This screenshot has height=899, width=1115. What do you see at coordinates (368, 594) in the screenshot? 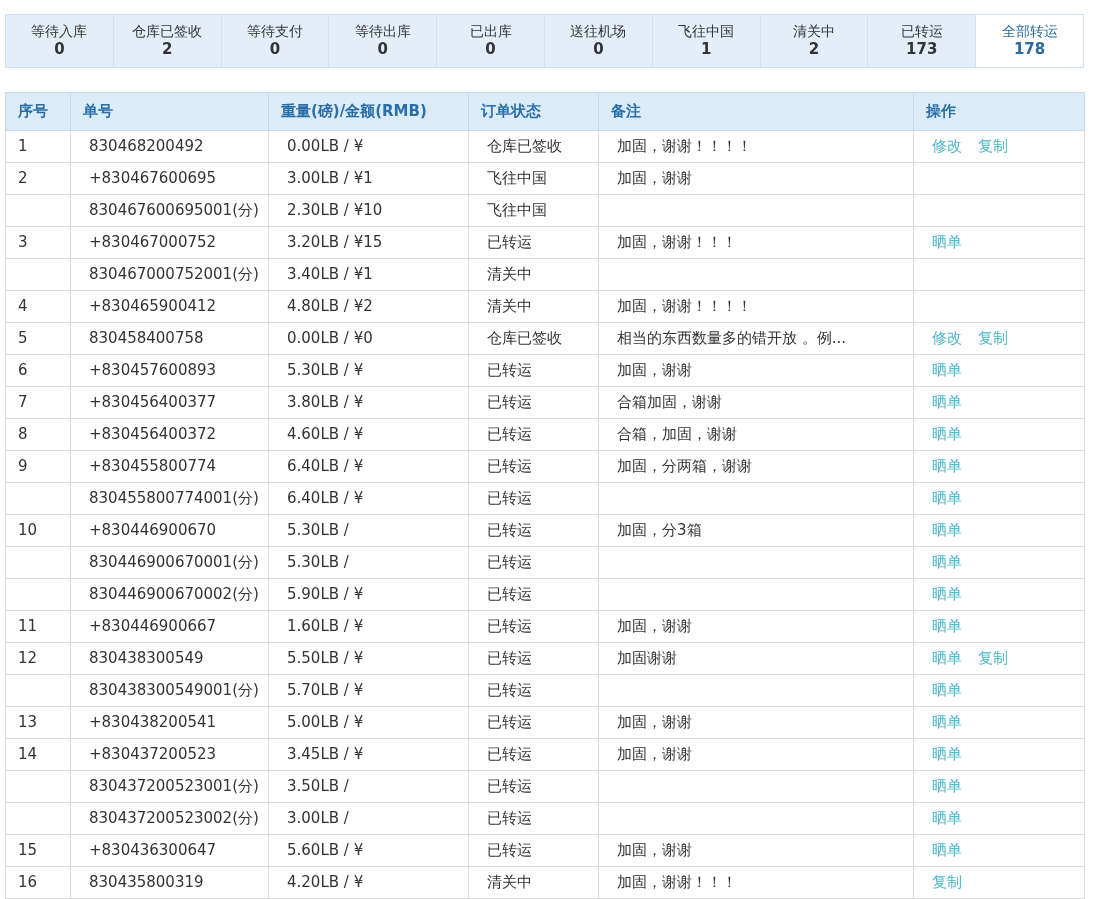
I see `table-cell: 5.90LB / ¥` at bounding box center [368, 594].